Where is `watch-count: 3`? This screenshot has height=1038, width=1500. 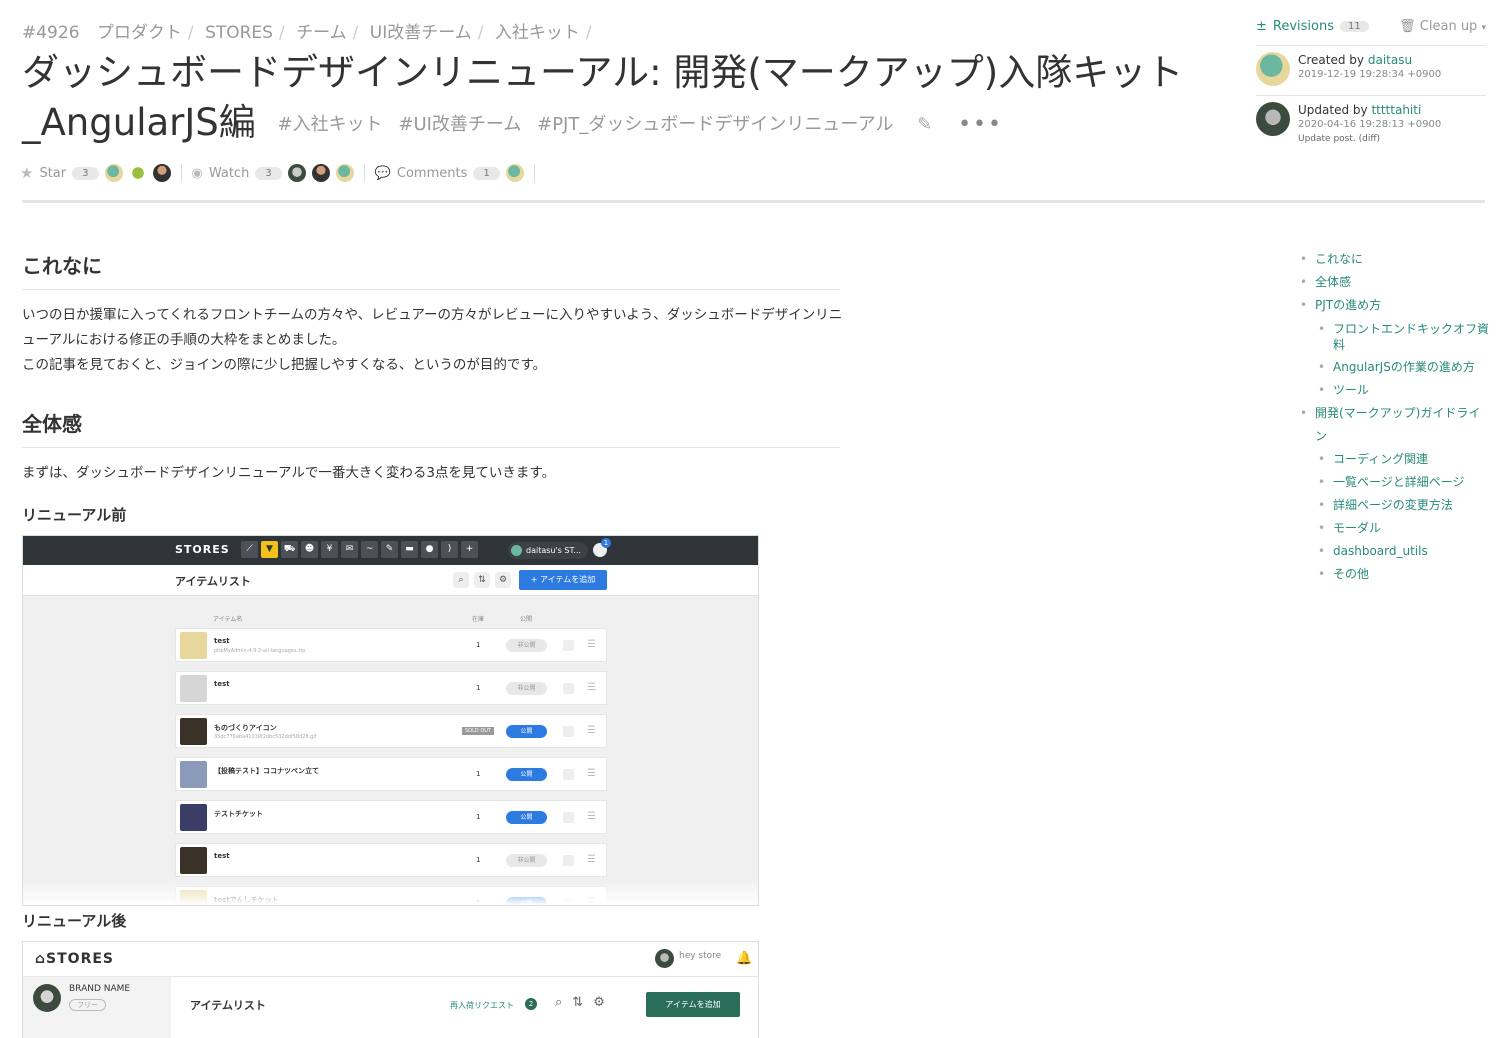 watch-count: 3 is located at coordinates (268, 173).